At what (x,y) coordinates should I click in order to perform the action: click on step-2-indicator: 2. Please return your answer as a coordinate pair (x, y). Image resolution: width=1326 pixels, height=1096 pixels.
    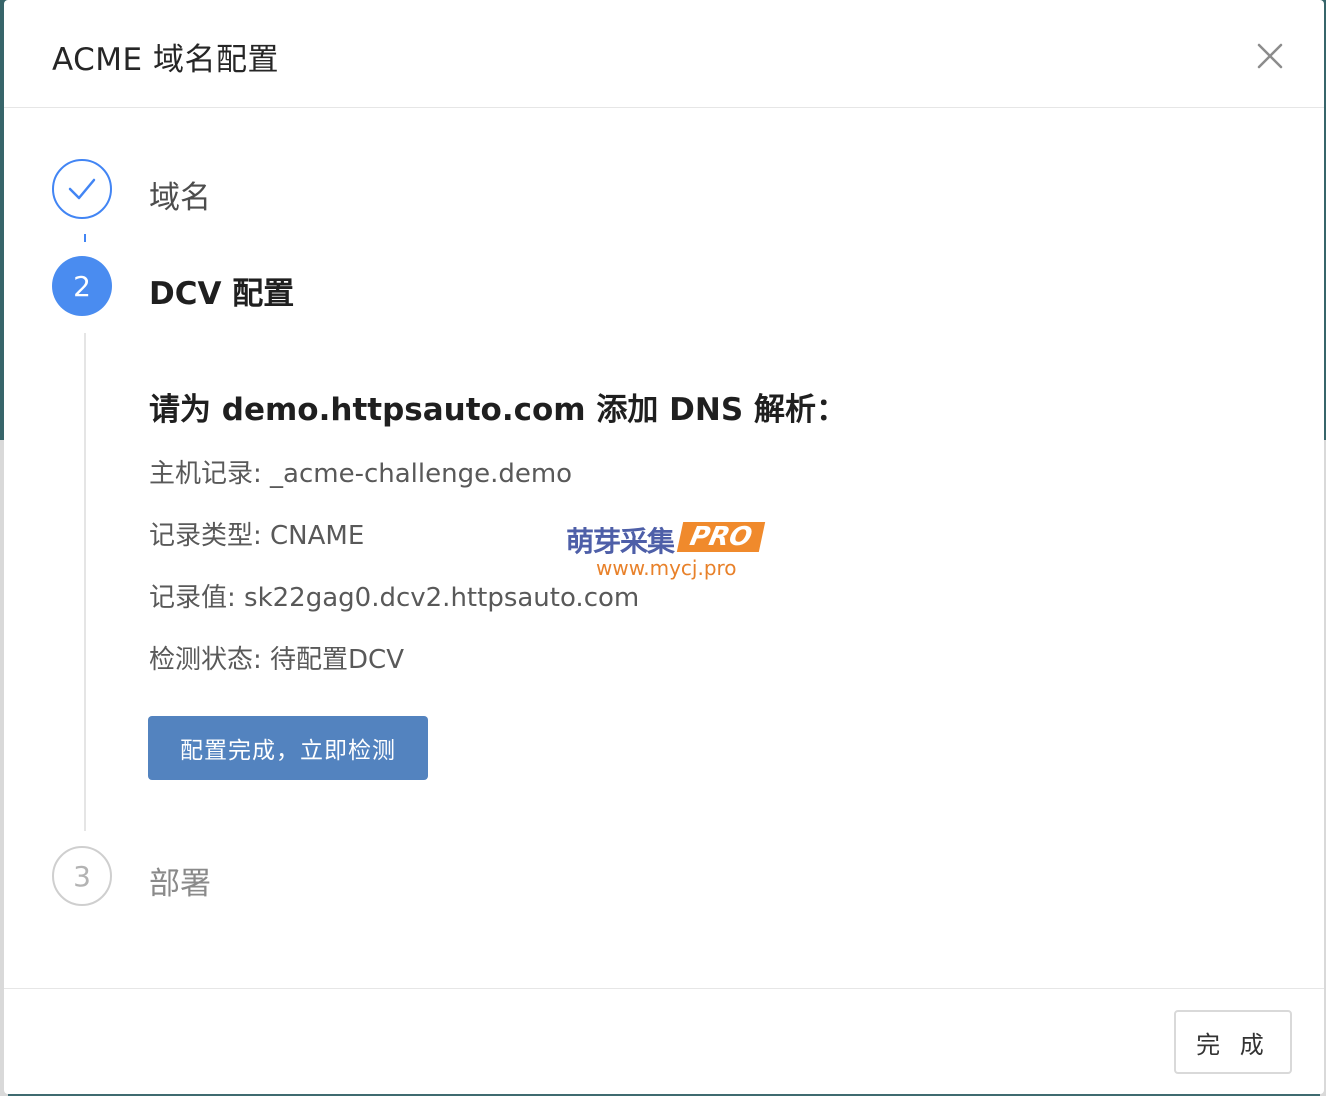
    Looking at the image, I should click on (82, 286).